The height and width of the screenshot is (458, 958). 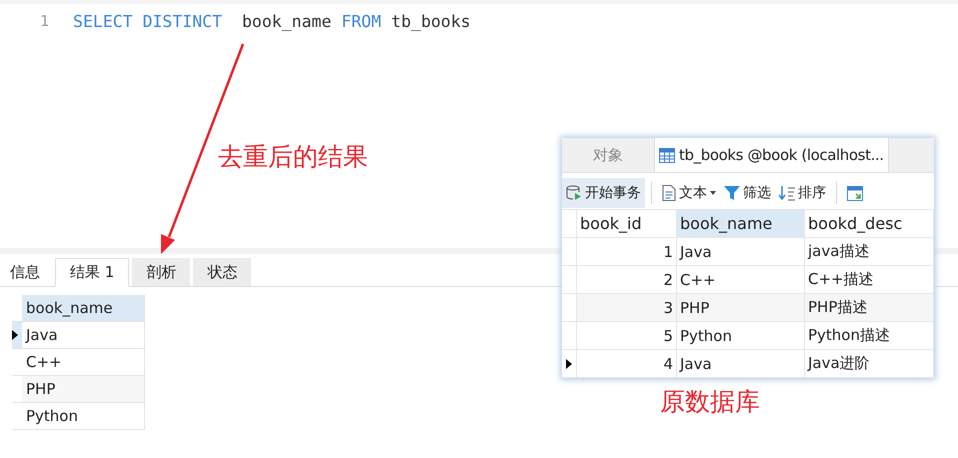 I want to click on table-cell: 3, so click(x=627, y=308).